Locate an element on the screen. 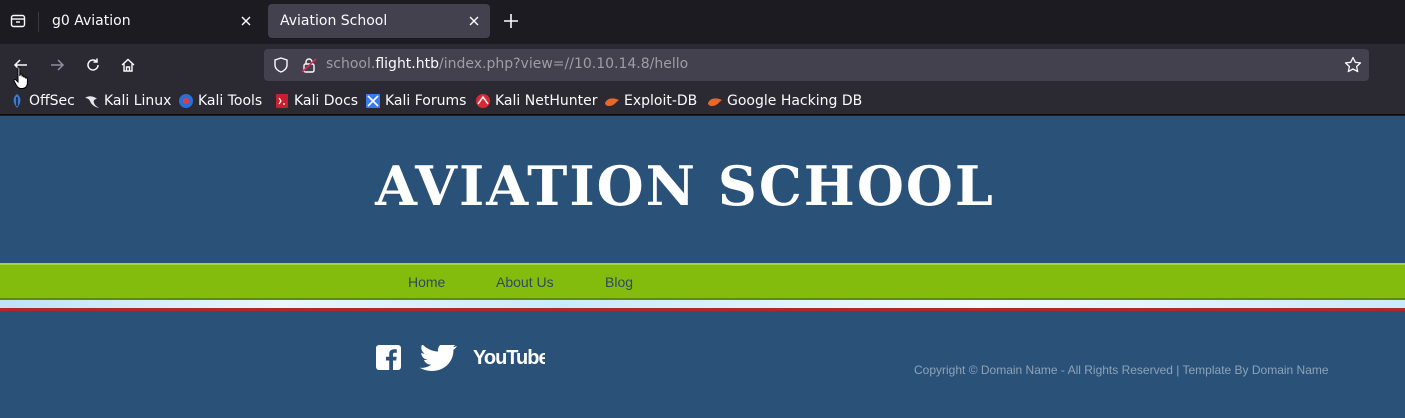 The width and height of the screenshot is (1405, 418). tab-separator is located at coordinates (38, 22).